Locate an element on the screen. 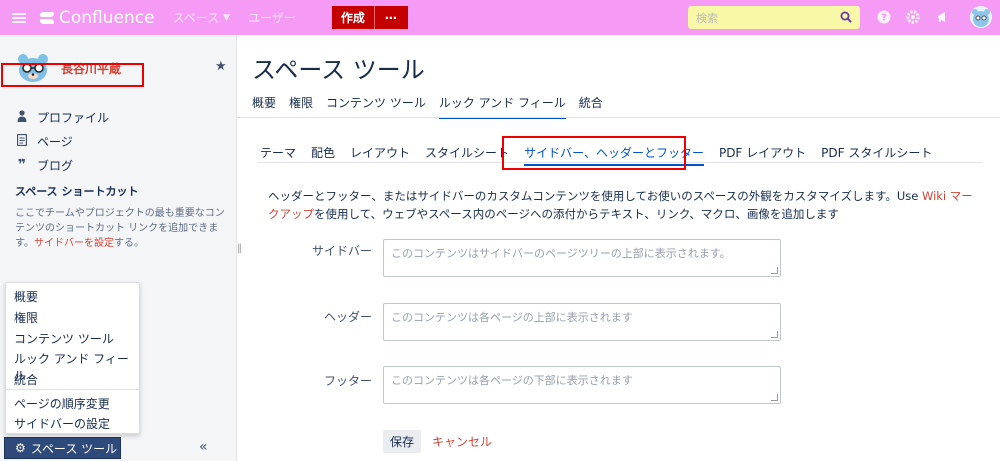 Image resolution: width=1000 pixels, height=461 pixels. sidebar-item-profile: プロファイル is located at coordinates (62, 117).